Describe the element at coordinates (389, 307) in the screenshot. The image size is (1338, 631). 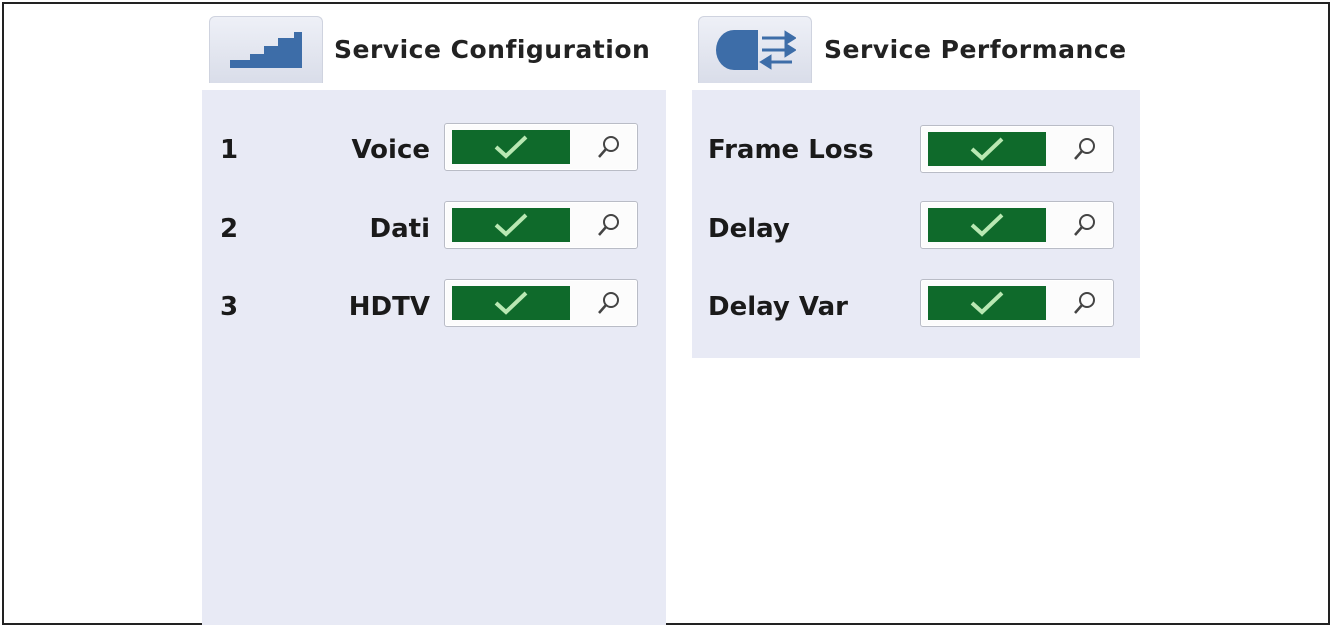
I see `service-name: HDTV` at that location.